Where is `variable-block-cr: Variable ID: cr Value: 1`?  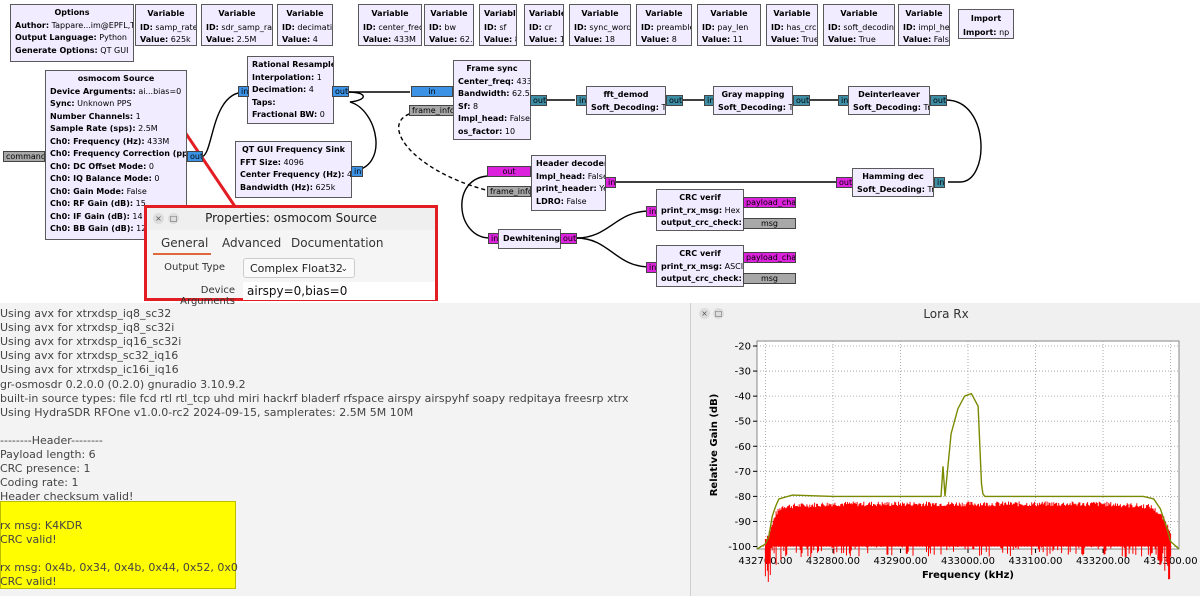 variable-block-cr: Variable ID: cr Value: 1 is located at coordinates (544, 25).